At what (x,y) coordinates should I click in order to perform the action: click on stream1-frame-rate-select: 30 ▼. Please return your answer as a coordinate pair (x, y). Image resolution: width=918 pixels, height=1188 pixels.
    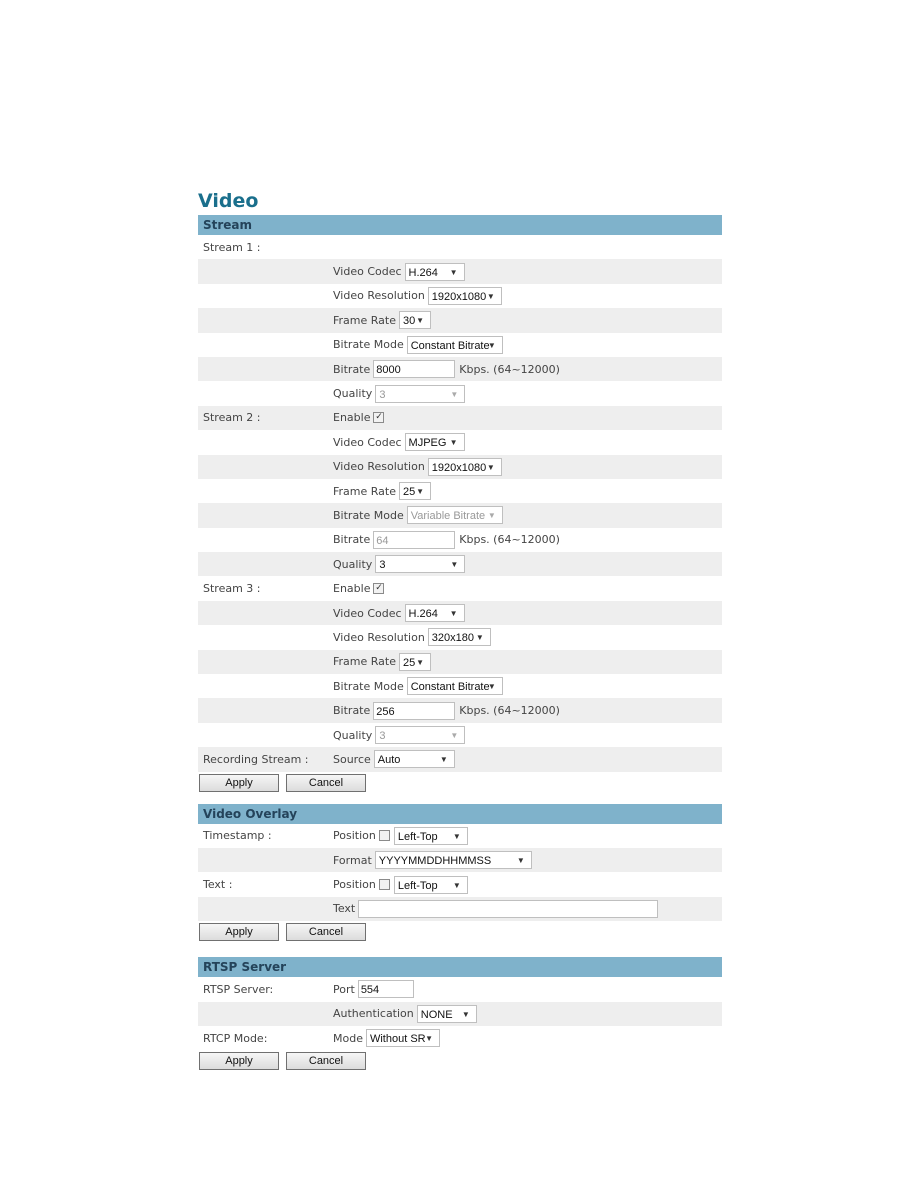
    Looking at the image, I should click on (415, 320).